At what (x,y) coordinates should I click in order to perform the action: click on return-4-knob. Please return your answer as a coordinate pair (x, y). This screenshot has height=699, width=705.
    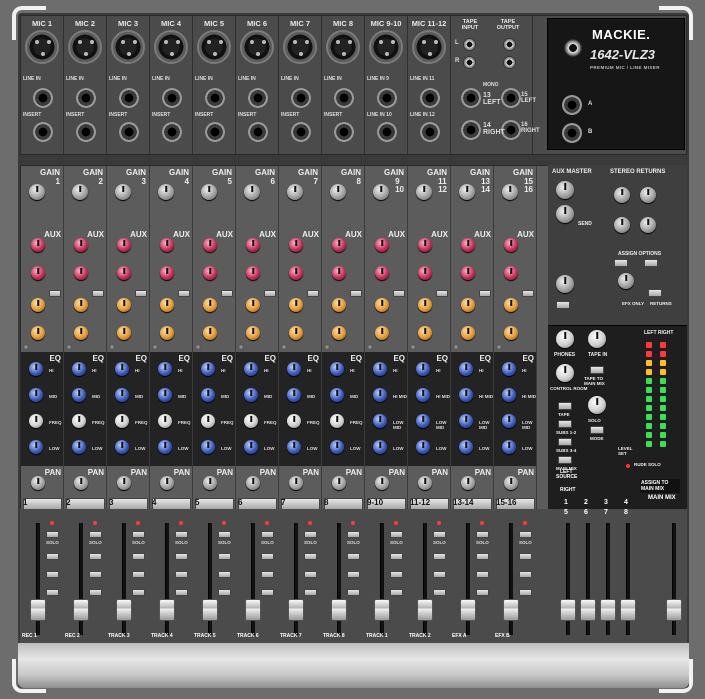
    Looking at the image, I should click on (648, 225).